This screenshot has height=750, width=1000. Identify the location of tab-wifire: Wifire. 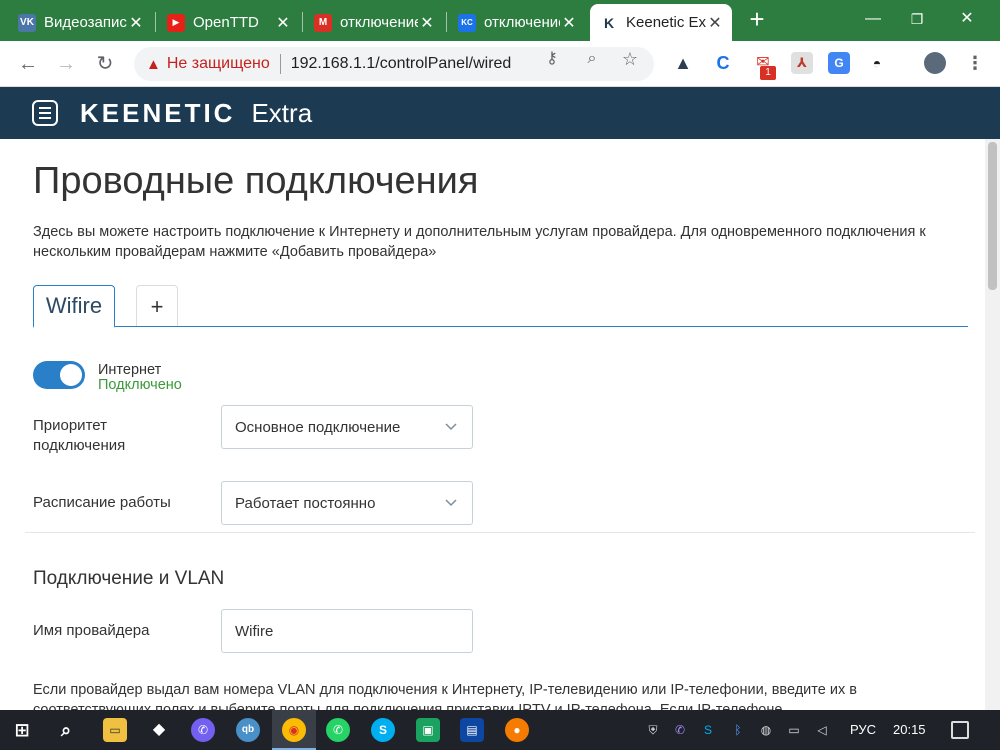
(74, 306).